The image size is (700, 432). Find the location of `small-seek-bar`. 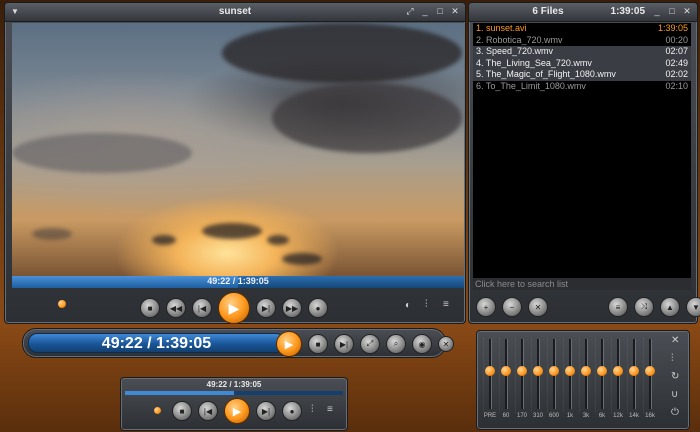

small-seek-bar is located at coordinates (234, 393).